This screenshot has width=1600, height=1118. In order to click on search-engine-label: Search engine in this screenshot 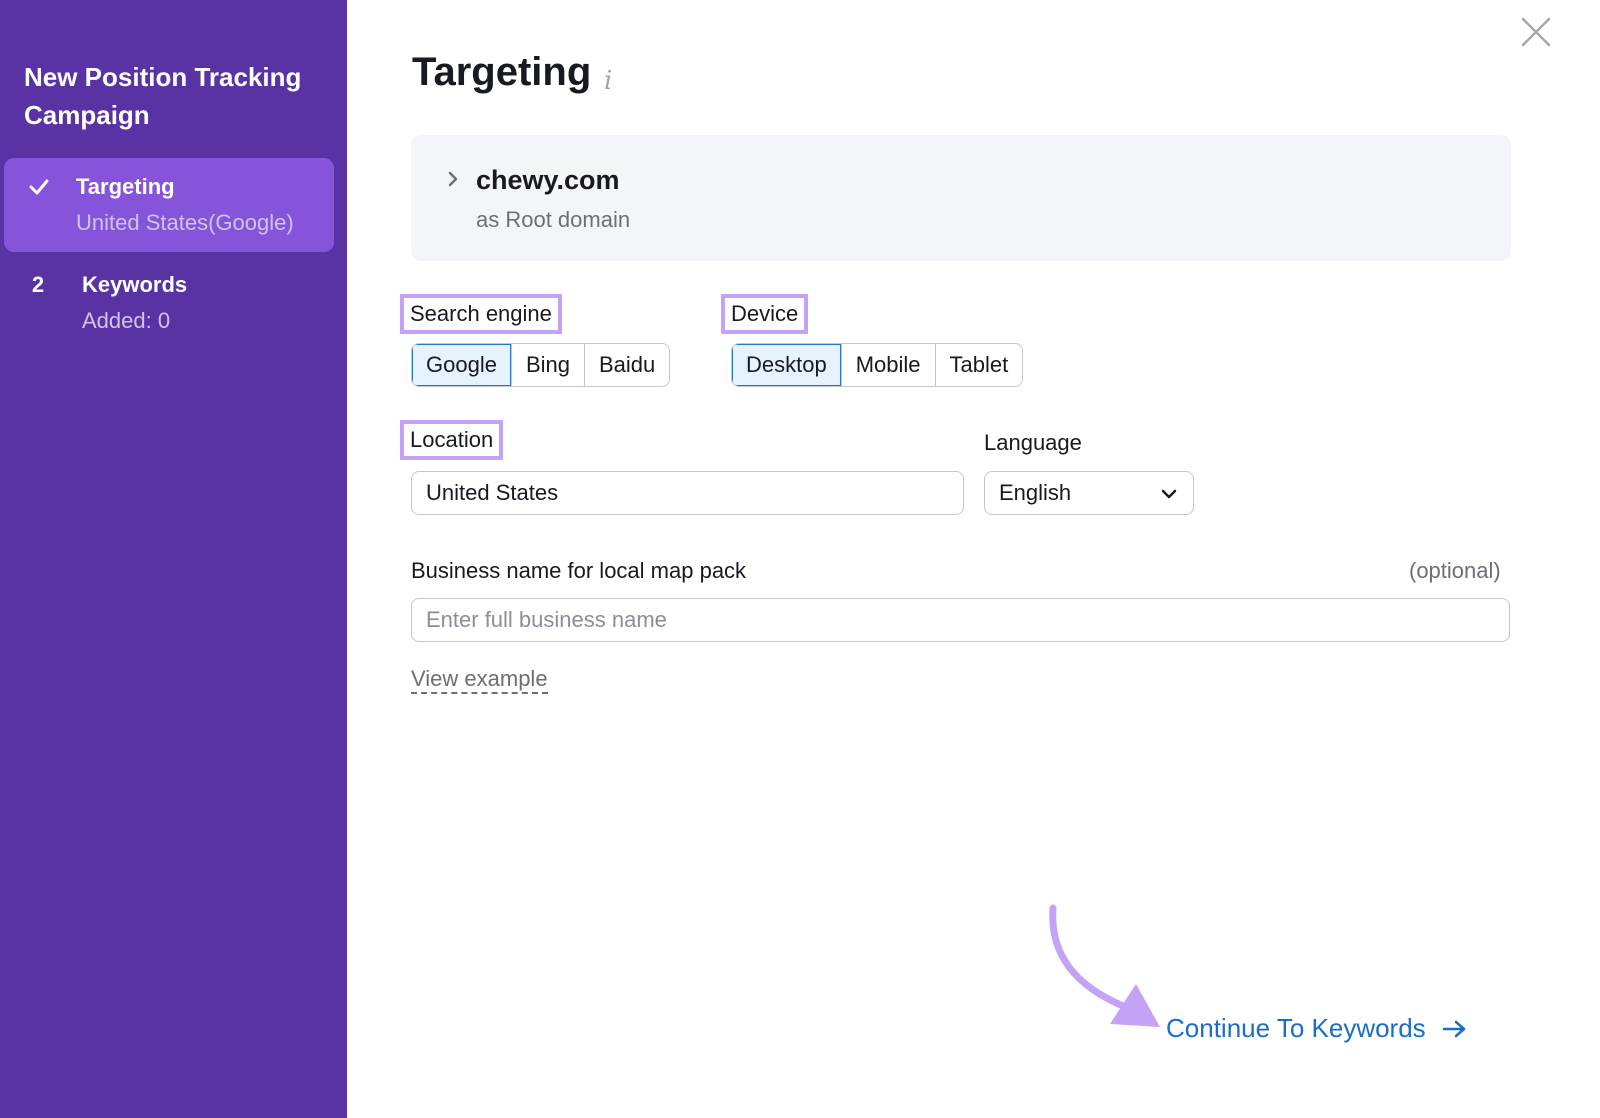, I will do `click(481, 314)`.